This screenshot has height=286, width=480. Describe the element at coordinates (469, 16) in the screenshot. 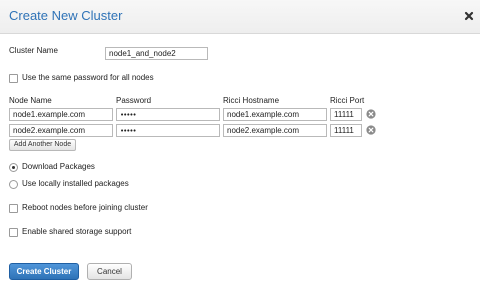

I see `close-icon` at that location.